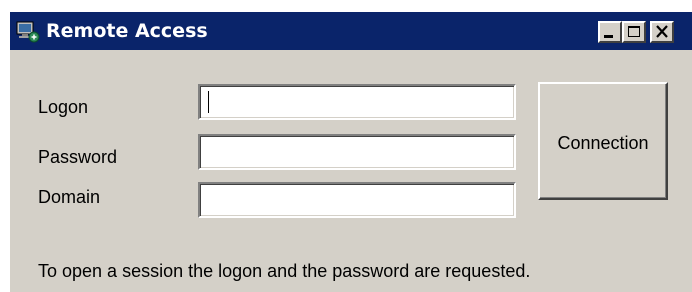 This screenshot has width=692, height=292. I want to click on connection-button: Connection, so click(603, 141).